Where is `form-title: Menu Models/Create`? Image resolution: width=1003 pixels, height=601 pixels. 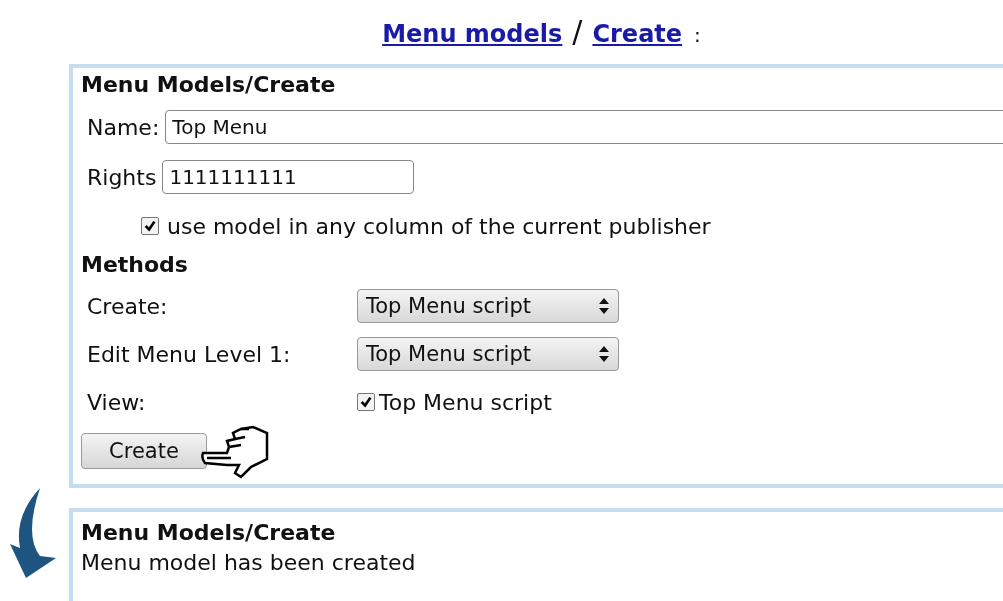 form-title: Menu Models/Create is located at coordinates (209, 85).